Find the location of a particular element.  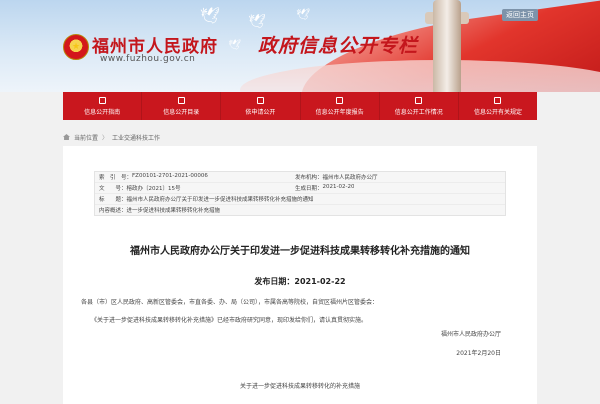

meta-label: 发布机构： is located at coordinates (309, 178).